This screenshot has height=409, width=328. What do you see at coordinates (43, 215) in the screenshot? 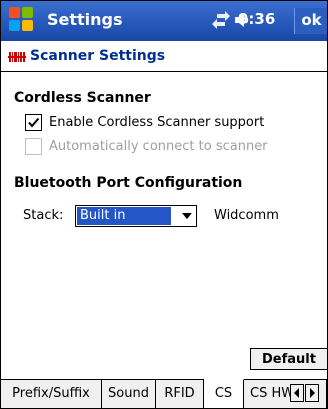
I see `stack-label: Stack:` at bounding box center [43, 215].